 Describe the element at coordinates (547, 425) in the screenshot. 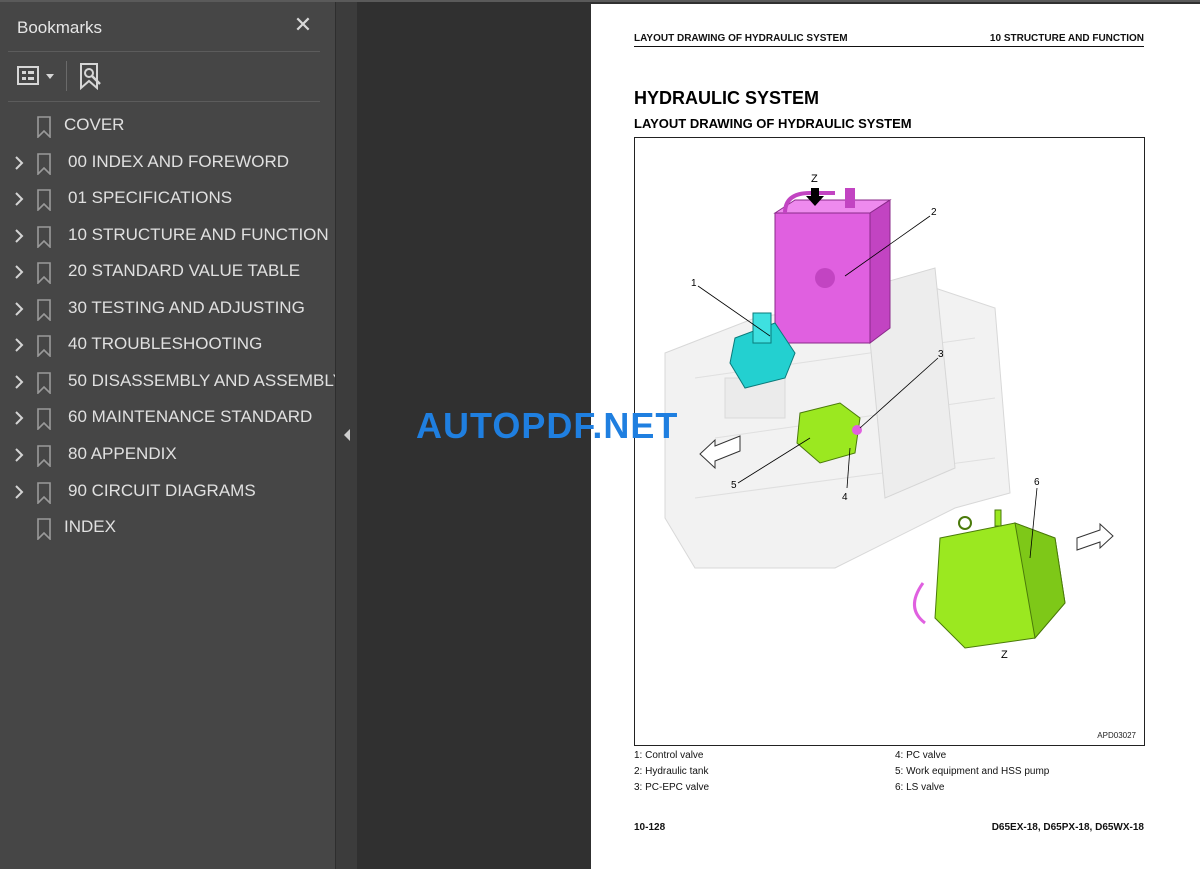

I see `watermark-text: AUTOPDF.NET` at that location.